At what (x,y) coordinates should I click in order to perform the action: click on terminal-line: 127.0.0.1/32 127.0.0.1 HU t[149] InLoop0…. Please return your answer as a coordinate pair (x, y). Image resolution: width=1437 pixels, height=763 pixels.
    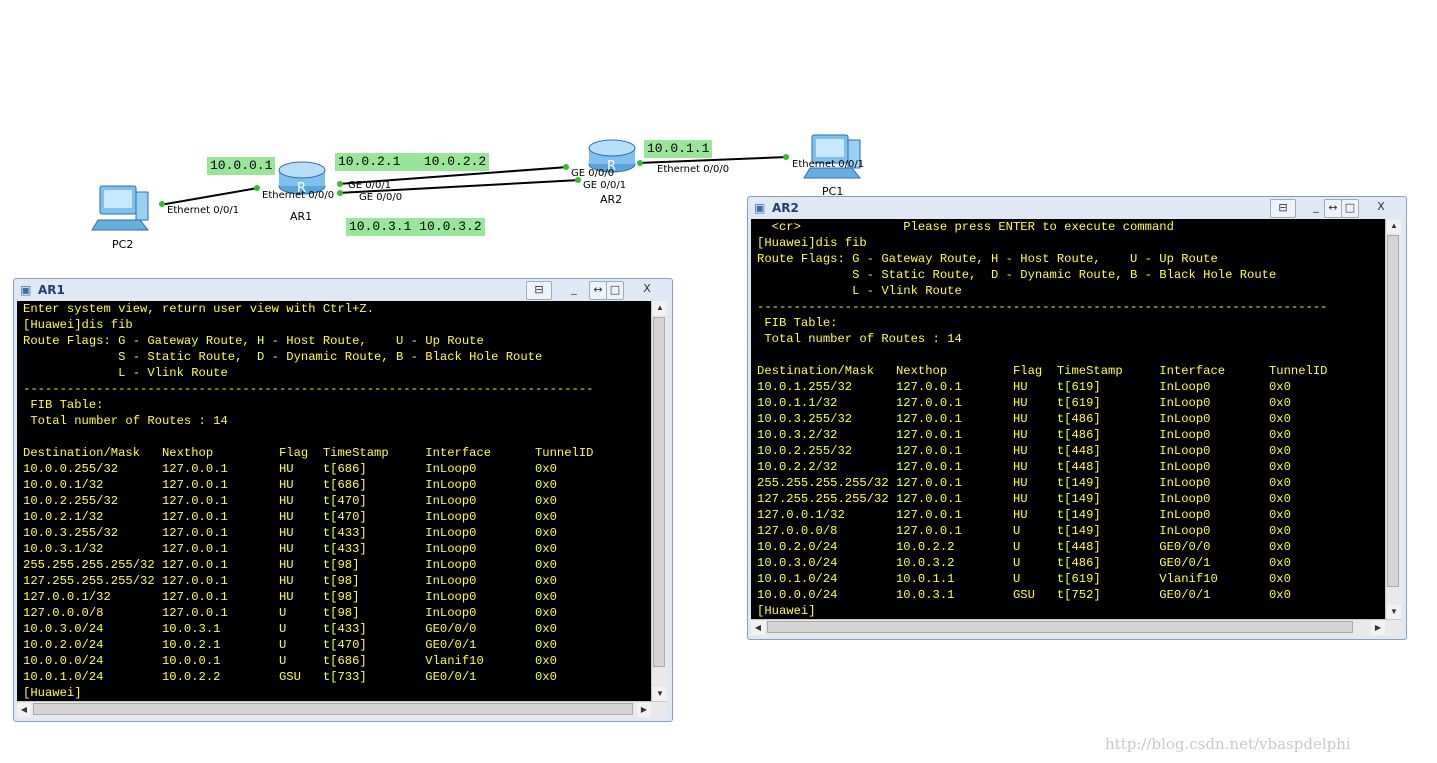
    Looking at the image, I should click on (1024, 515).